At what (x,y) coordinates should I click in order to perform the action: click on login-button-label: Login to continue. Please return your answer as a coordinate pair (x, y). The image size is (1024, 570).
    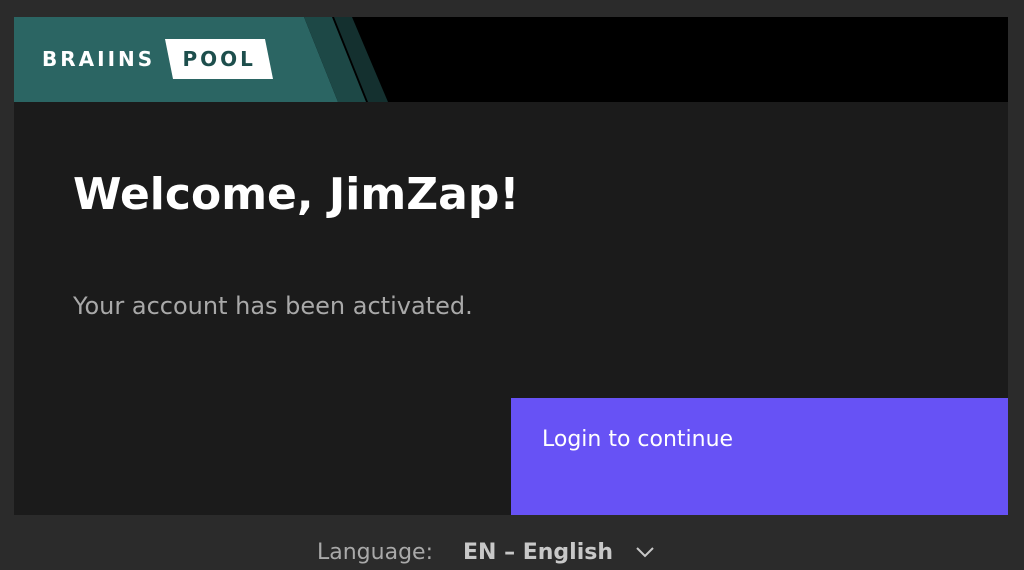
    Looking at the image, I should click on (638, 439).